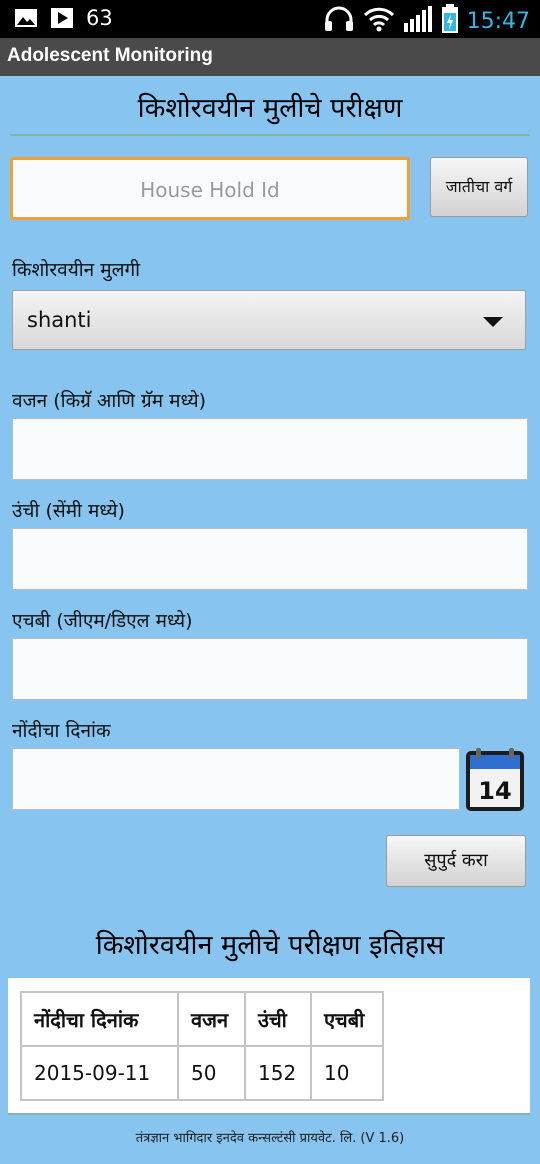 The image size is (540, 1164). I want to click on clock: 15:47, so click(498, 21).